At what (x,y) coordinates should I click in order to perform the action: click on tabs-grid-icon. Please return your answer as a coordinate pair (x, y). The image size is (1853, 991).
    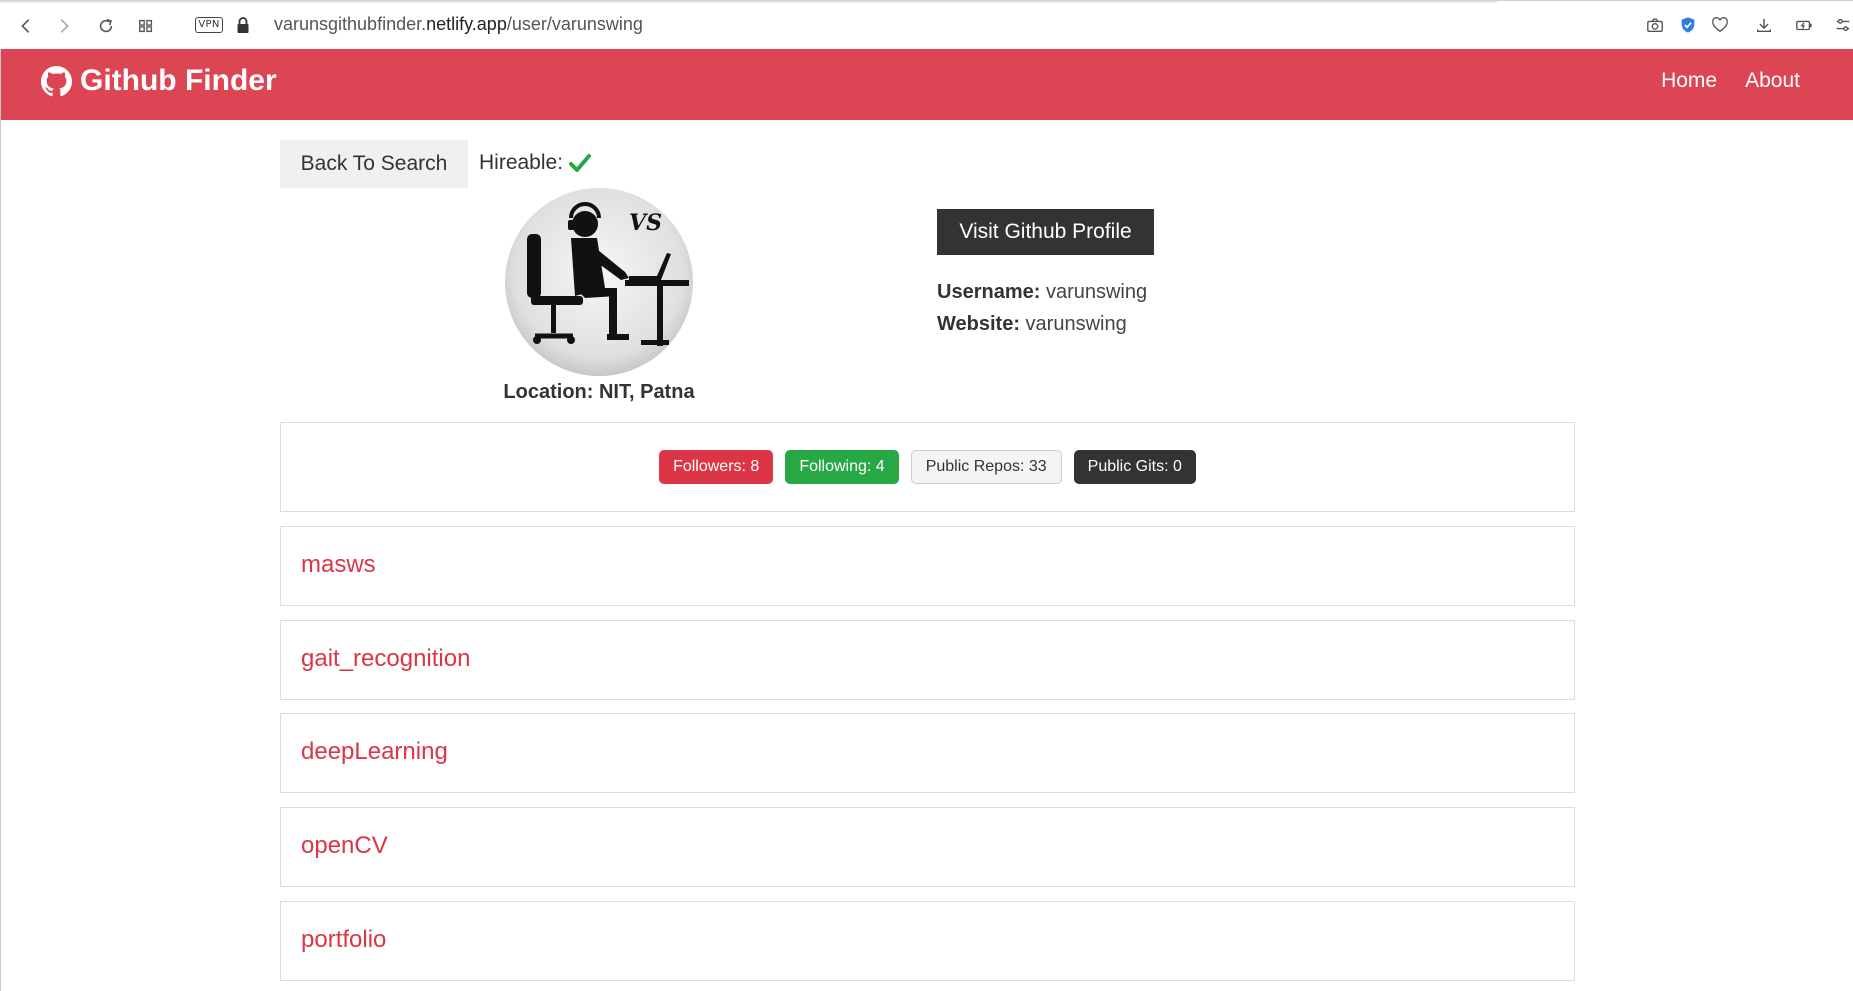
    Looking at the image, I should click on (146, 26).